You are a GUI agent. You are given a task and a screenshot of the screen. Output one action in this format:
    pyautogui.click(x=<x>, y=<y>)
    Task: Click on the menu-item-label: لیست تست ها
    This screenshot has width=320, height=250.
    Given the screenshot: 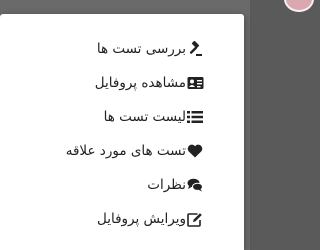 What is the action you would take?
    pyautogui.click(x=144, y=117)
    